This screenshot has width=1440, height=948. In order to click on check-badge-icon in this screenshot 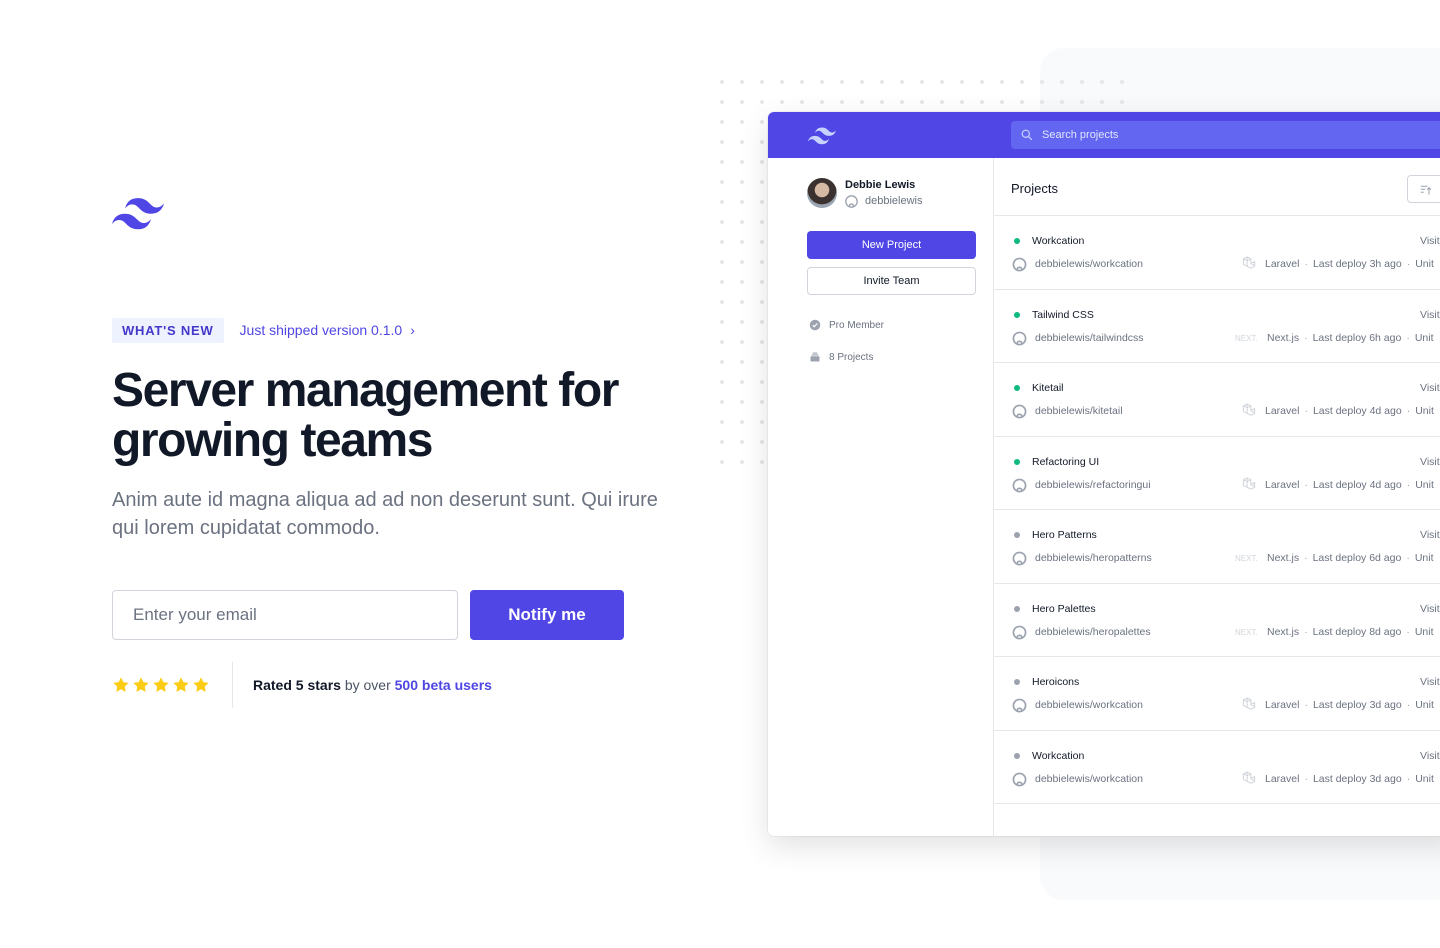, I will do `click(815, 325)`.